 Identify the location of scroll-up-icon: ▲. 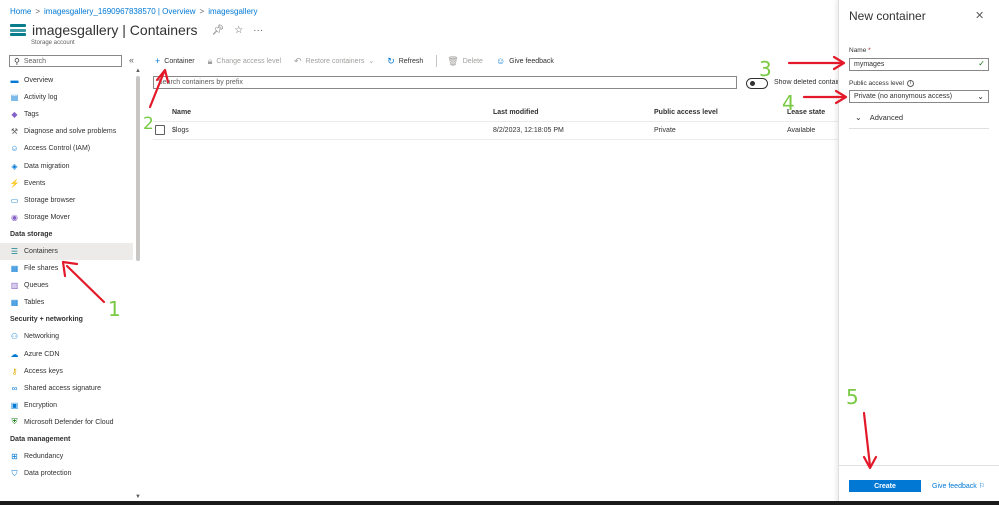
(138, 71).